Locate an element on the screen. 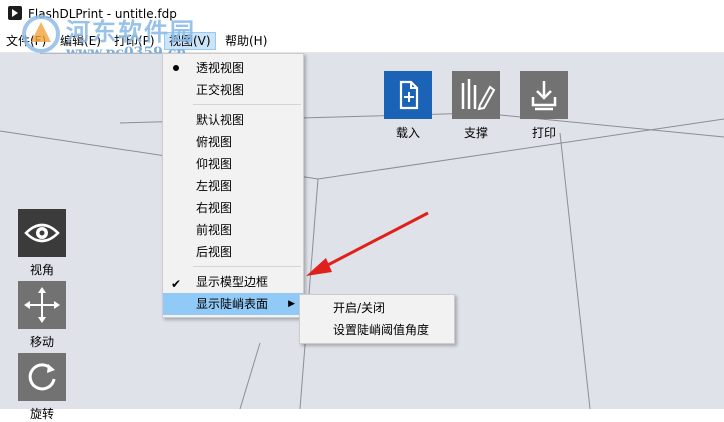  menu-item-label: 显示陡峭表面 is located at coordinates (232, 304).